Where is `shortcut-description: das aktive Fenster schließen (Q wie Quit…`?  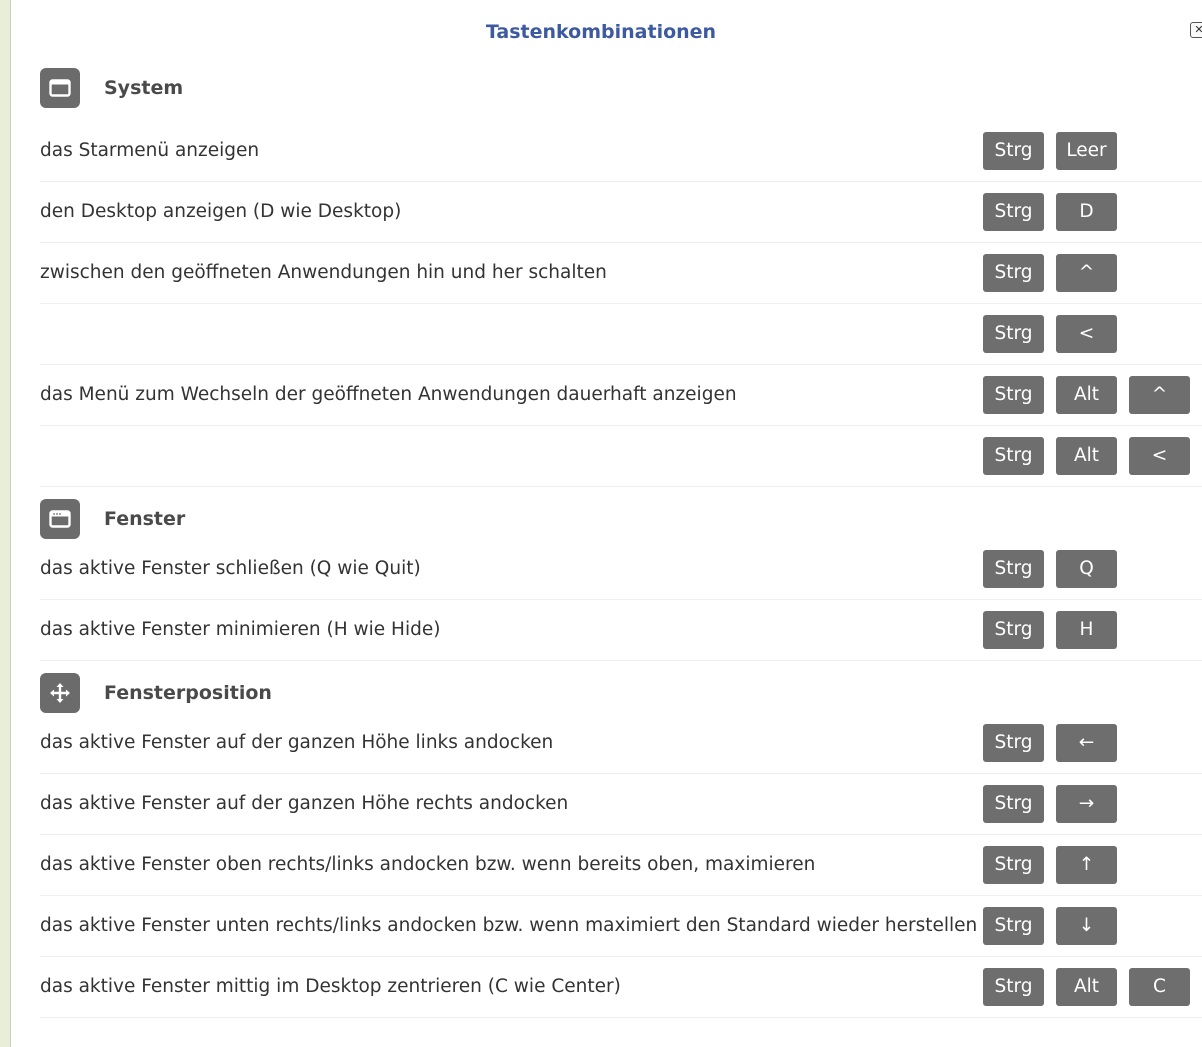 shortcut-description: das aktive Fenster schließen (Q wie Quit… is located at coordinates (230, 568).